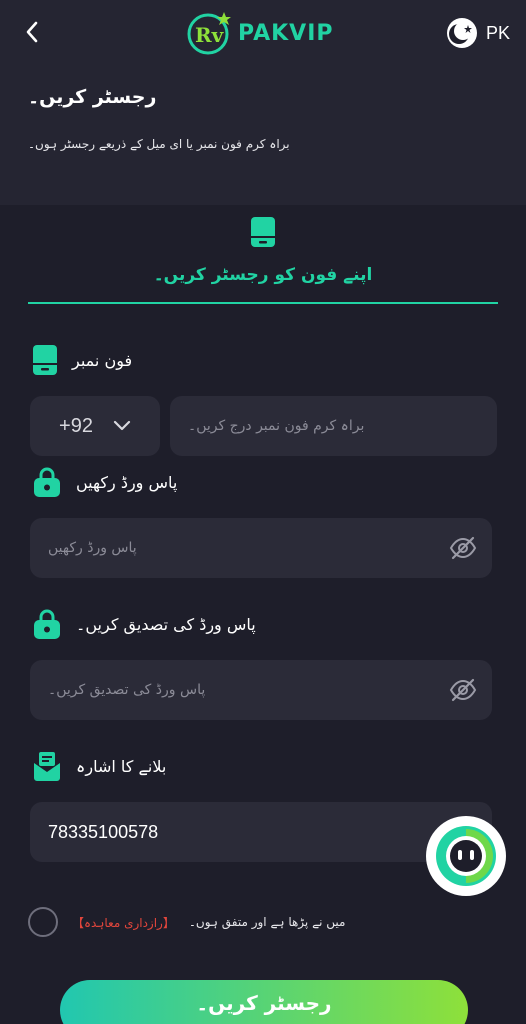 The image size is (526, 1024). Describe the element at coordinates (76, 425) in the screenshot. I see `country-code-value: +92` at that location.